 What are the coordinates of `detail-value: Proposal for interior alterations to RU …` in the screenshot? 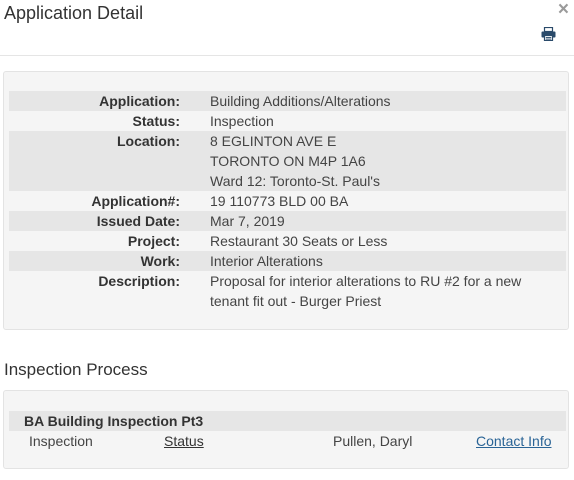 It's located at (388, 291).